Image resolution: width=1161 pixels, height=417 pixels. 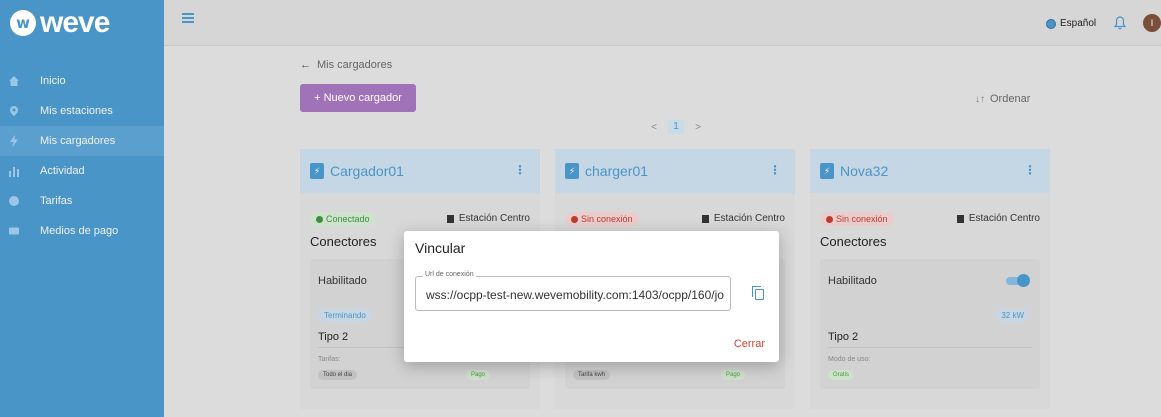 I want to click on card-title: charger01, so click(x=616, y=171).